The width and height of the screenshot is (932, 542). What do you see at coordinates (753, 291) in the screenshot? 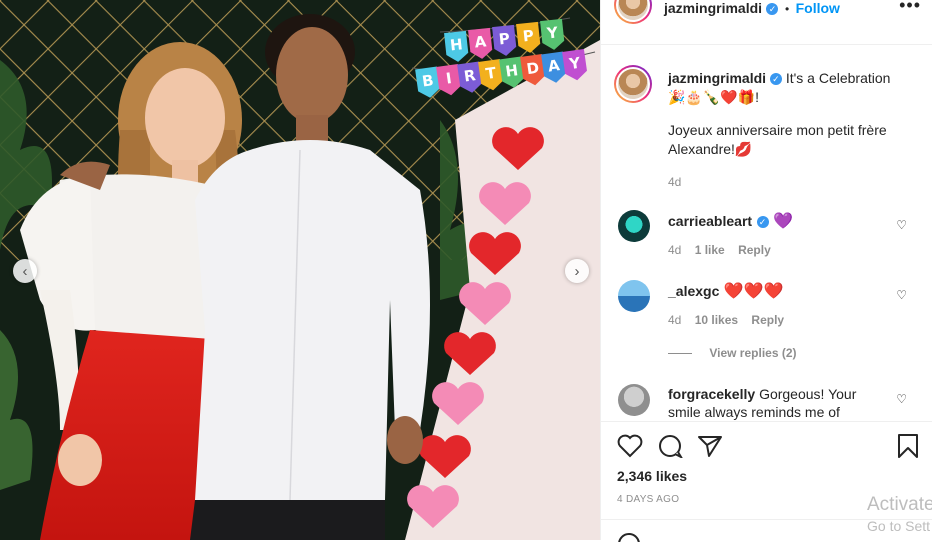
I see `comment-text: ❤️❤️❤️` at bounding box center [753, 291].